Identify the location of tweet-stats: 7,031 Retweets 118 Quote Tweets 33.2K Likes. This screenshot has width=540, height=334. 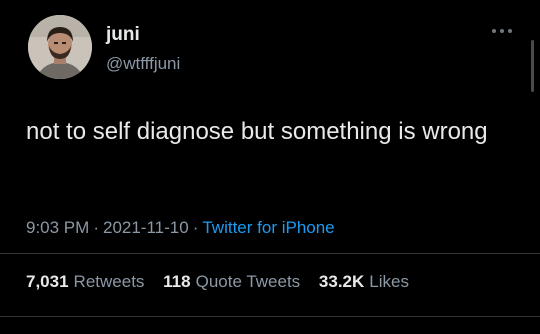
(224, 282).